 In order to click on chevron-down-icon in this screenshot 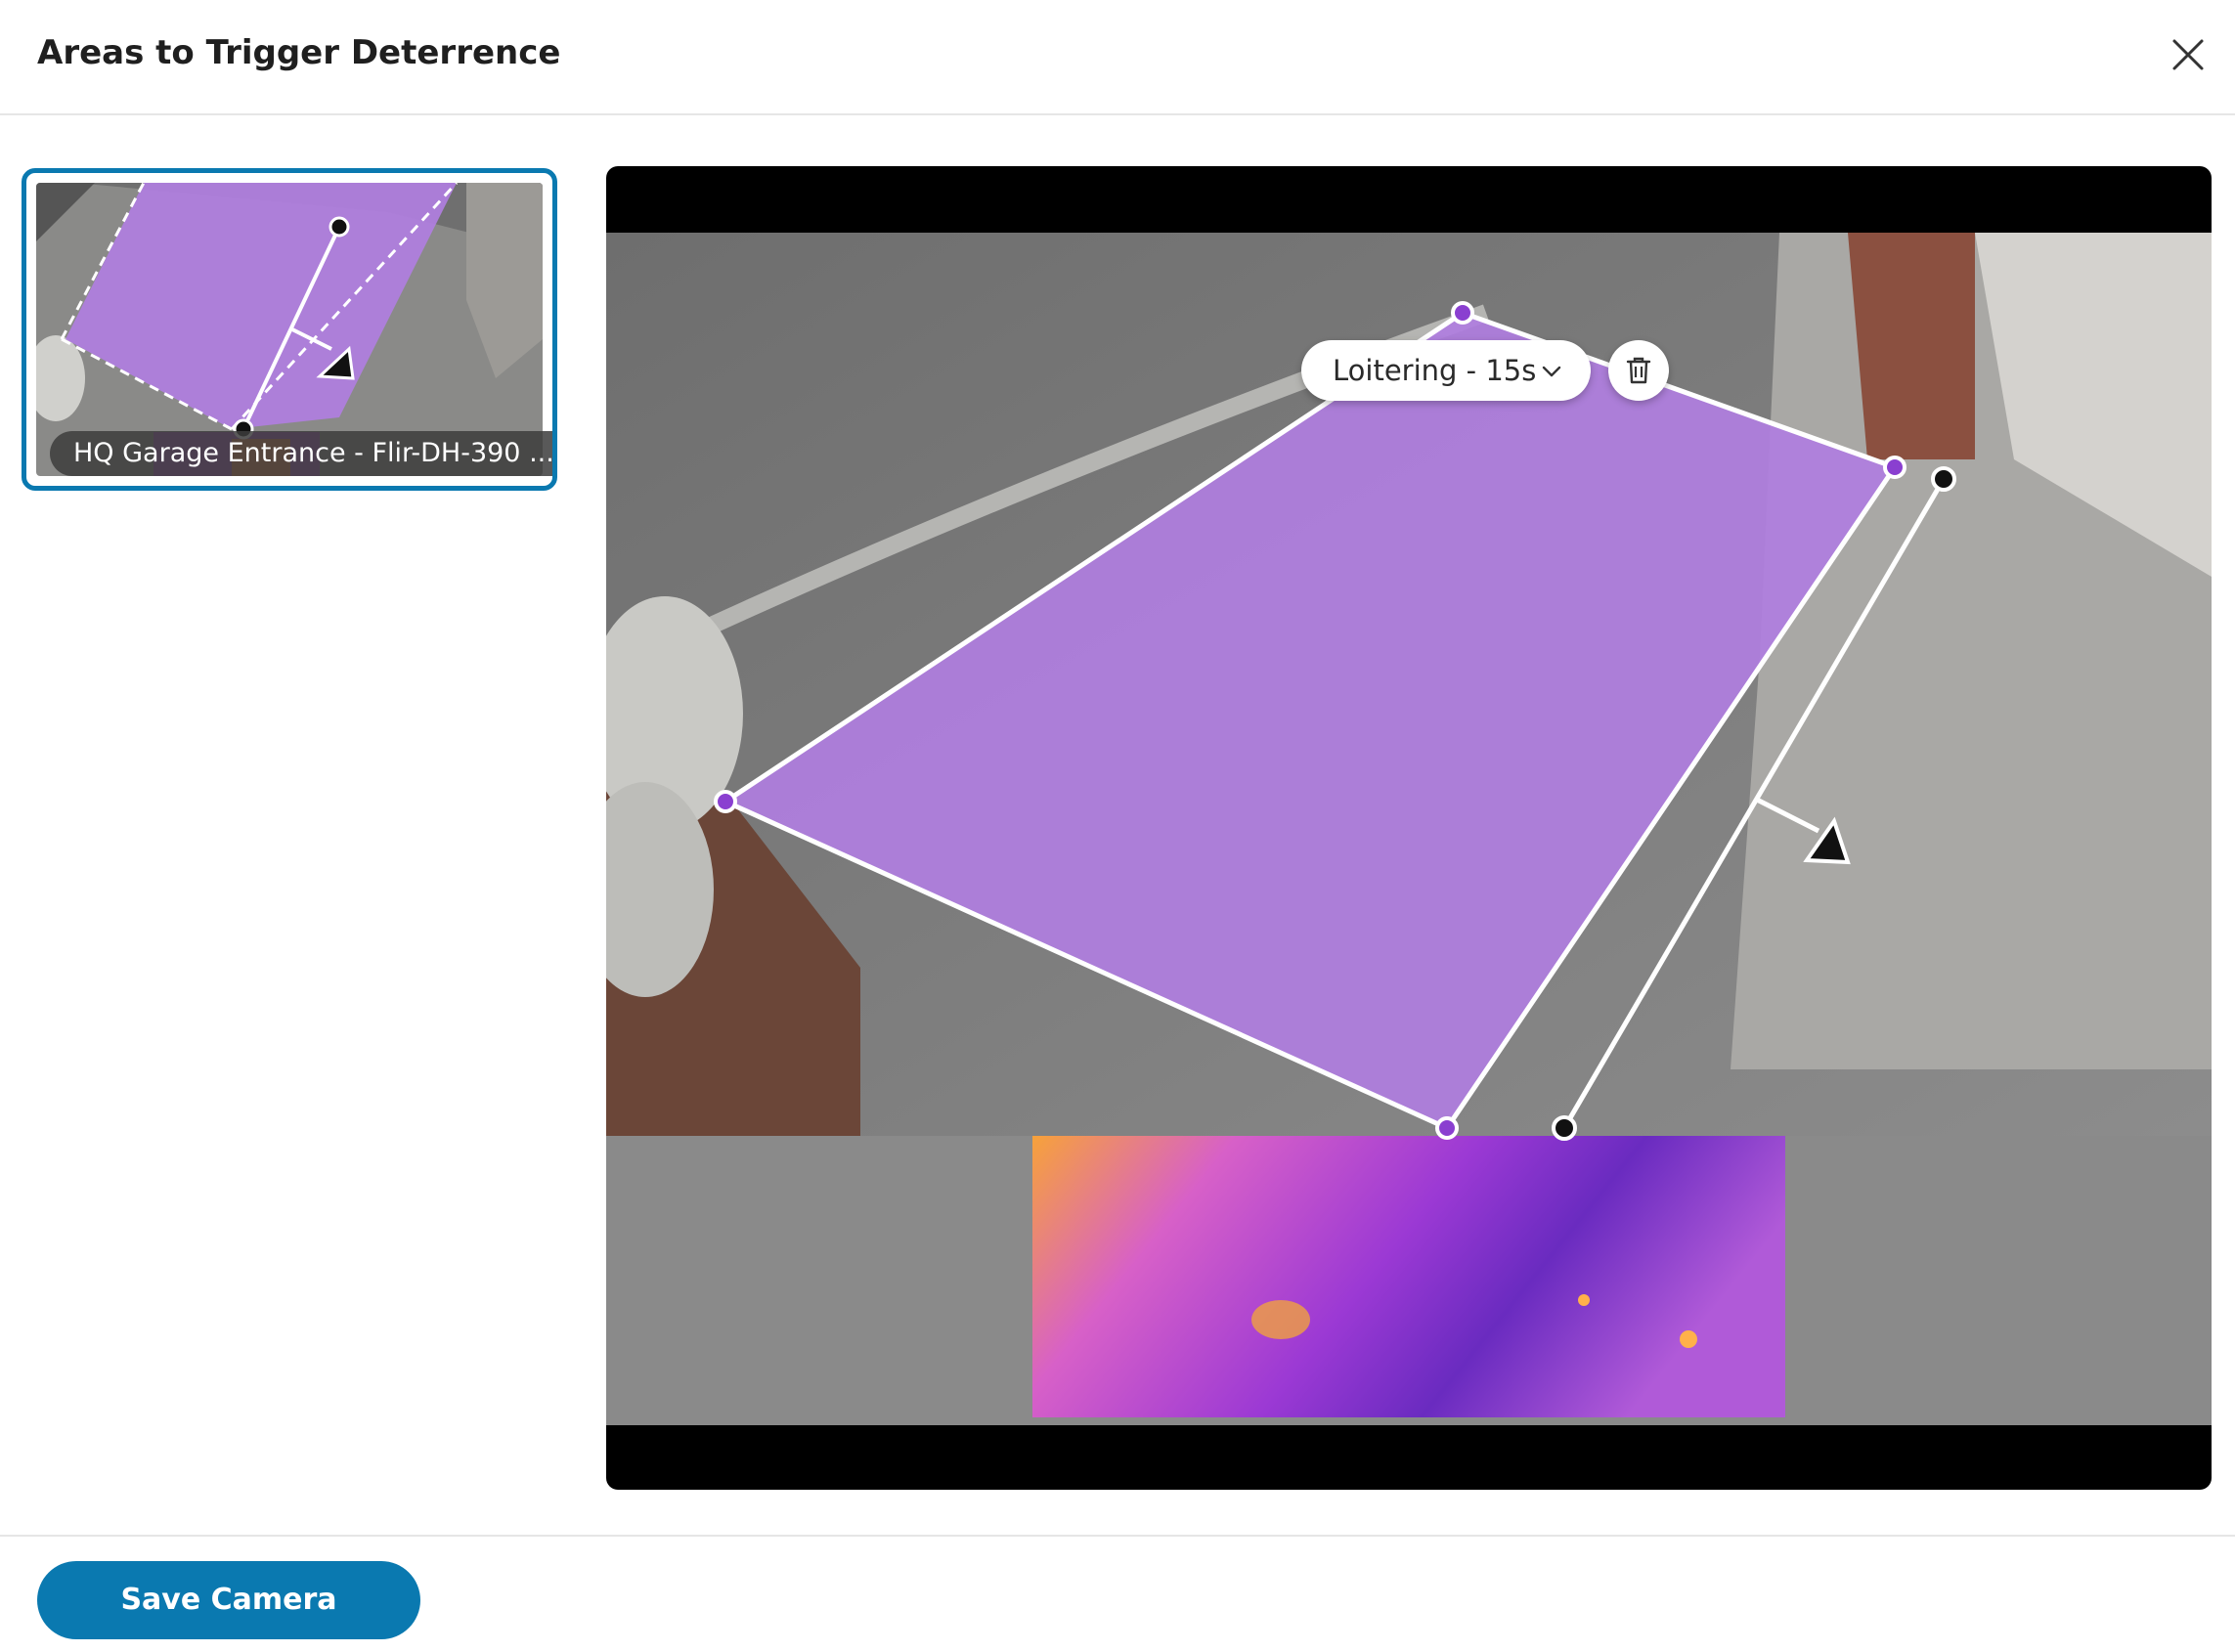, I will do `click(1551, 371)`.